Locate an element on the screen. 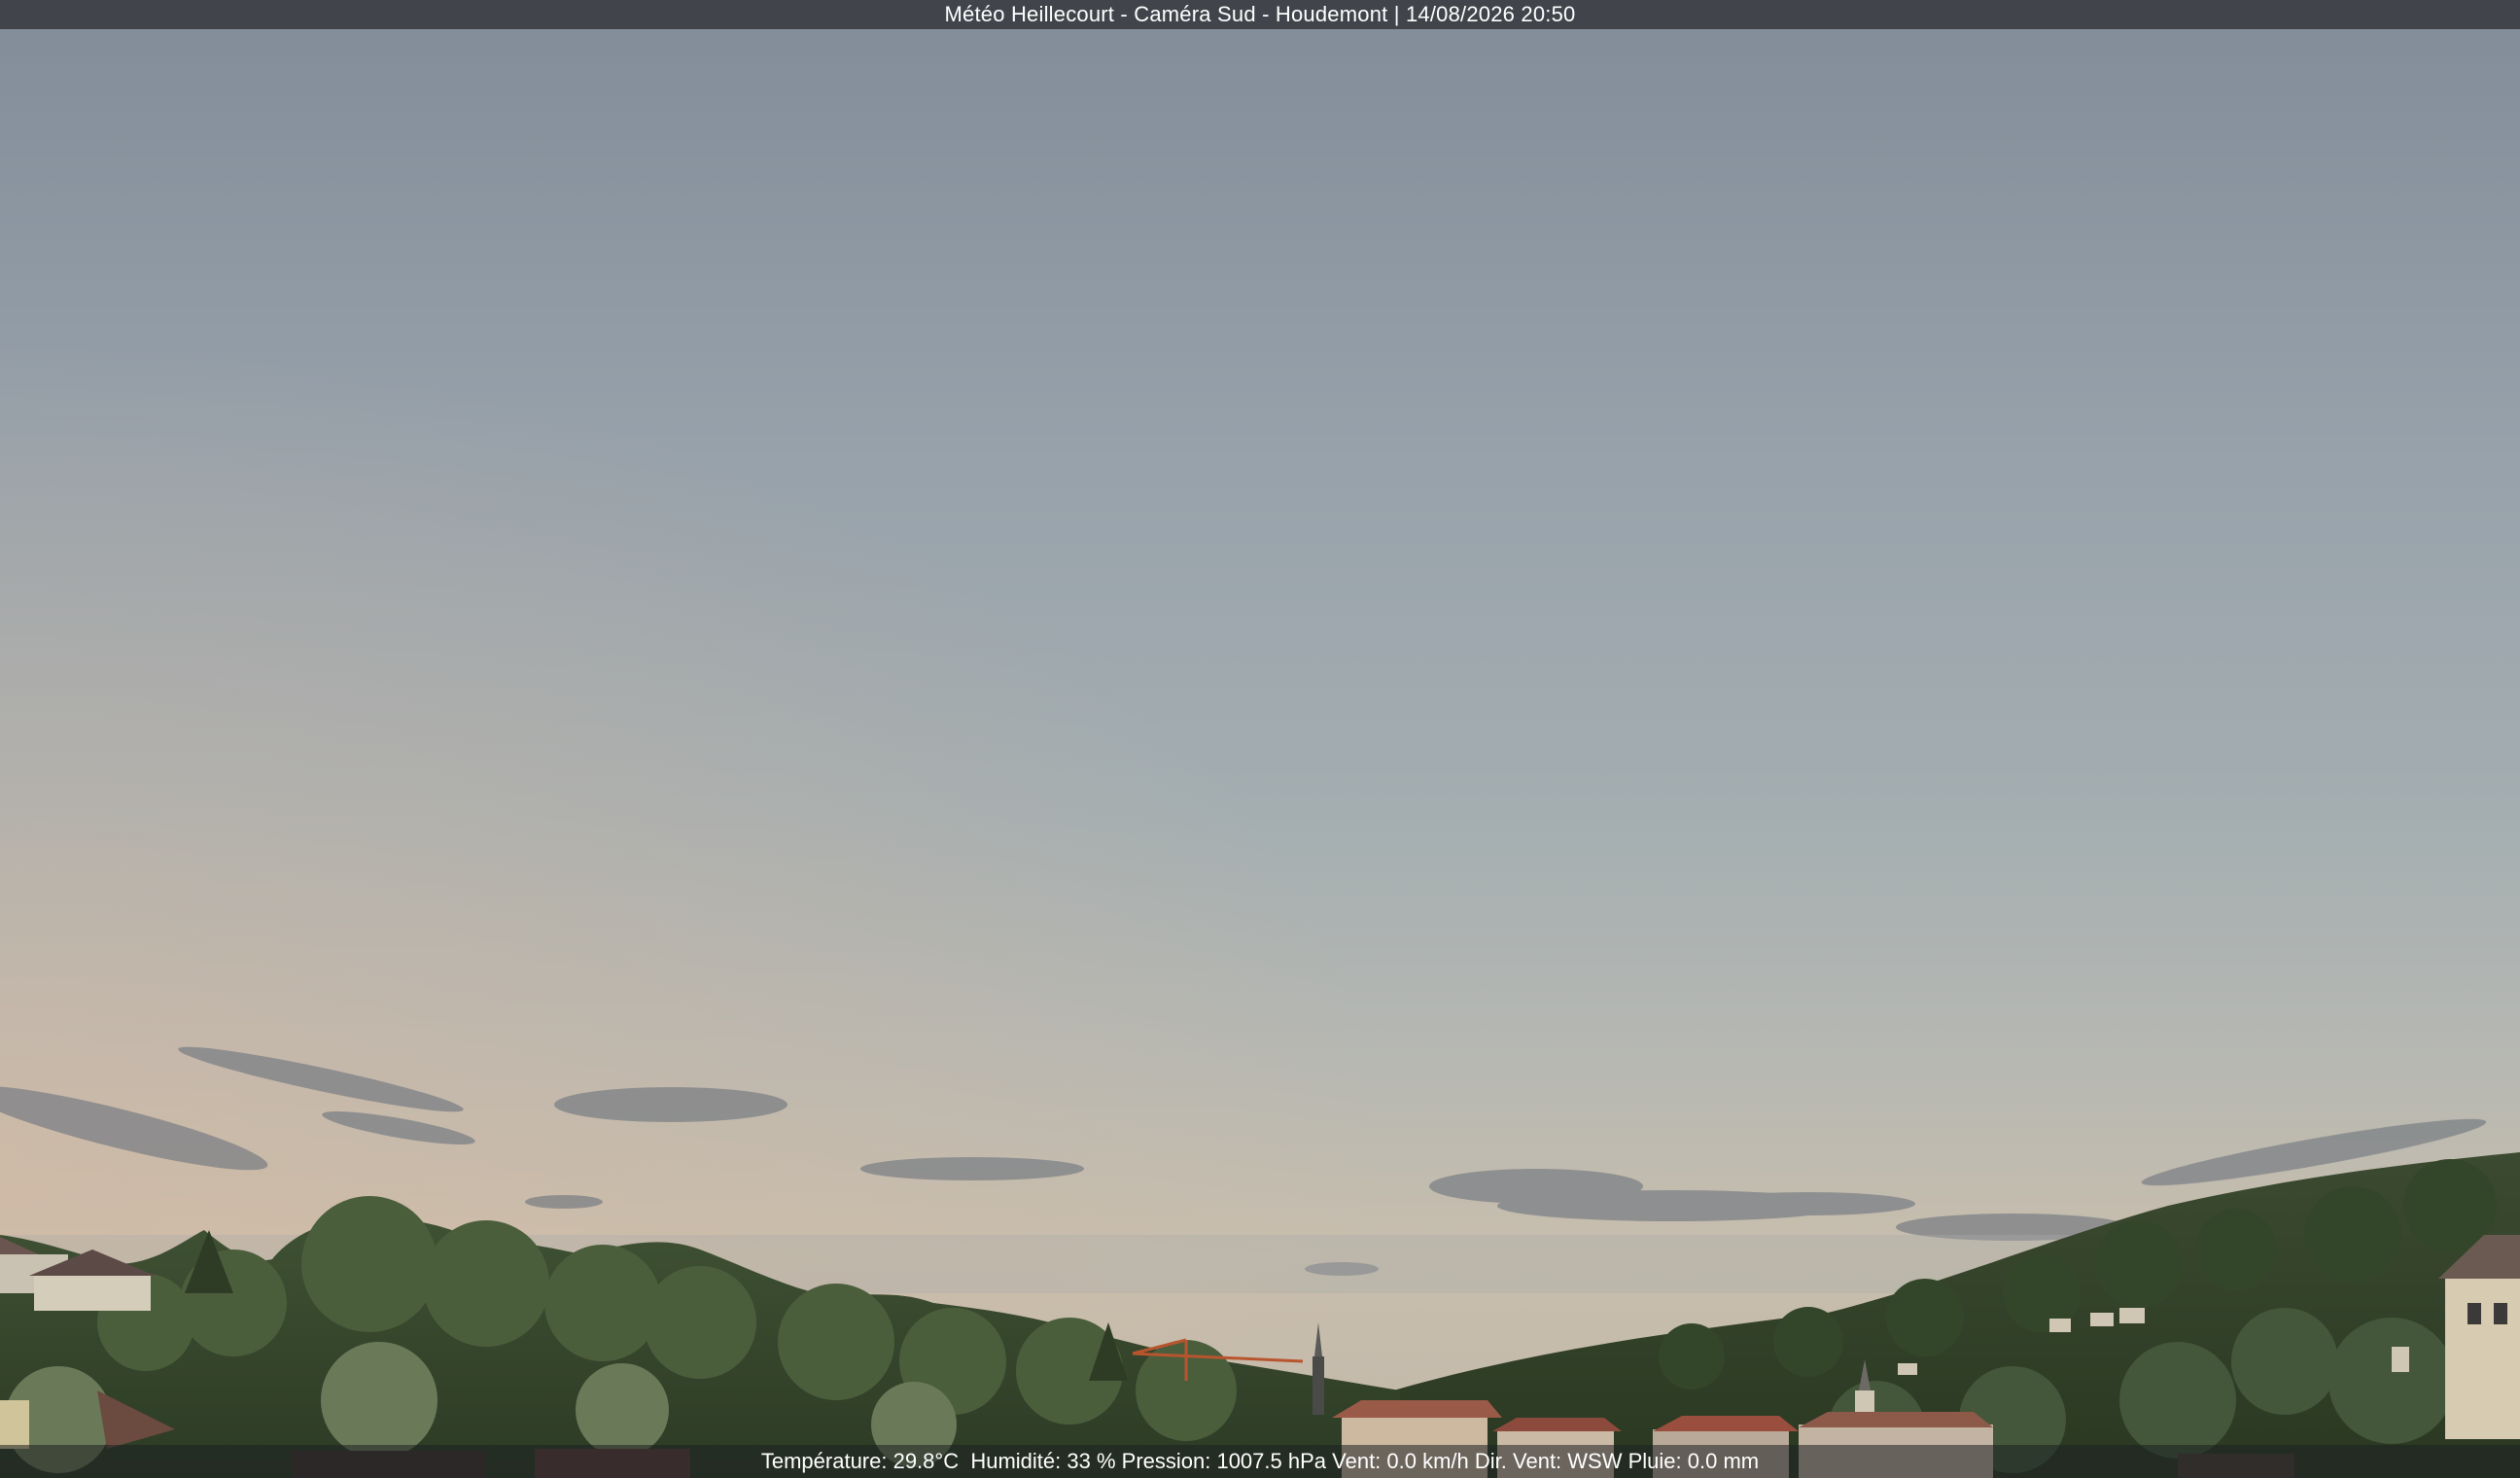 Image resolution: width=2520 pixels, height=1478 pixels. rain-readout: Pluie: 0.0 mm is located at coordinates (1694, 1461).